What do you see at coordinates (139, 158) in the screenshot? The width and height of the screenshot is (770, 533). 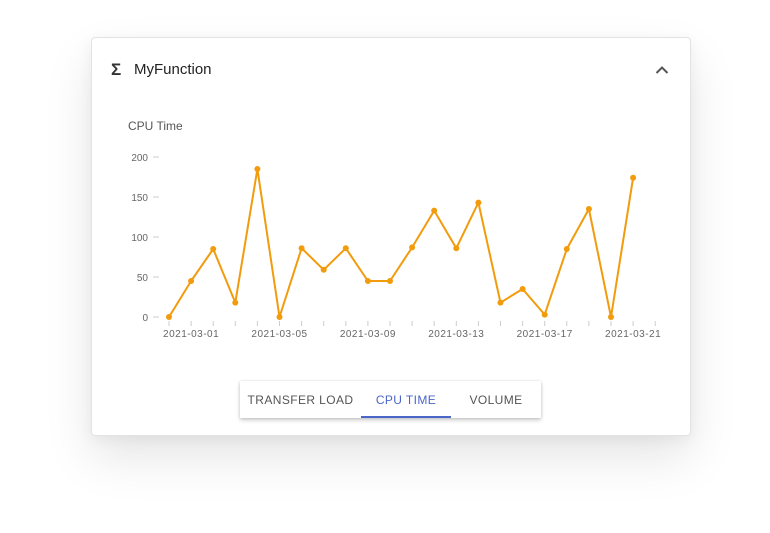 I see `y-tick-label: 200` at bounding box center [139, 158].